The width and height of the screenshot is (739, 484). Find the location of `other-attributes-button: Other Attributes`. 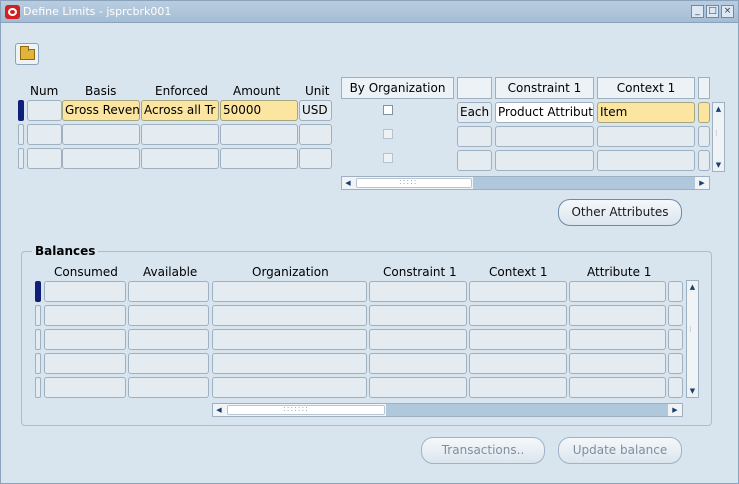

other-attributes-button: Other Attributes is located at coordinates (620, 212).